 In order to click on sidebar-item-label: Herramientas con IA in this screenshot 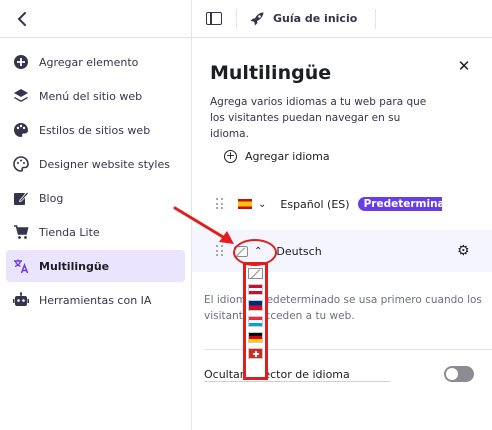, I will do `click(95, 300)`.